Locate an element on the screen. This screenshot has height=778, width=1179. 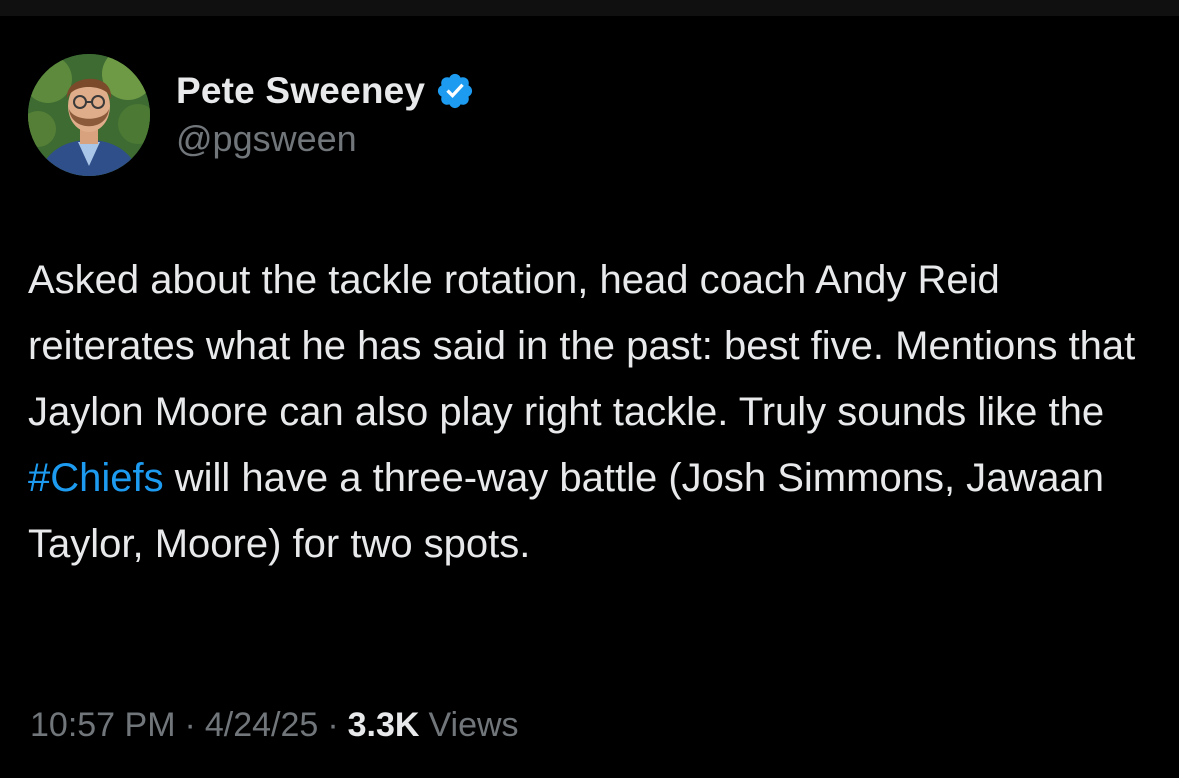
name-row: Pete Sweeney is located at coordinates (325, 91).